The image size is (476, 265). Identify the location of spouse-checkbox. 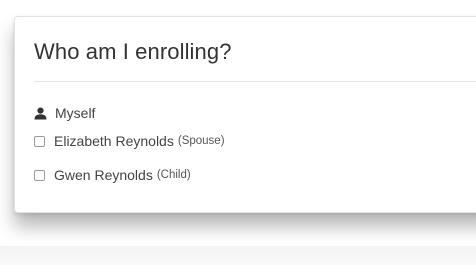
(39, 141).